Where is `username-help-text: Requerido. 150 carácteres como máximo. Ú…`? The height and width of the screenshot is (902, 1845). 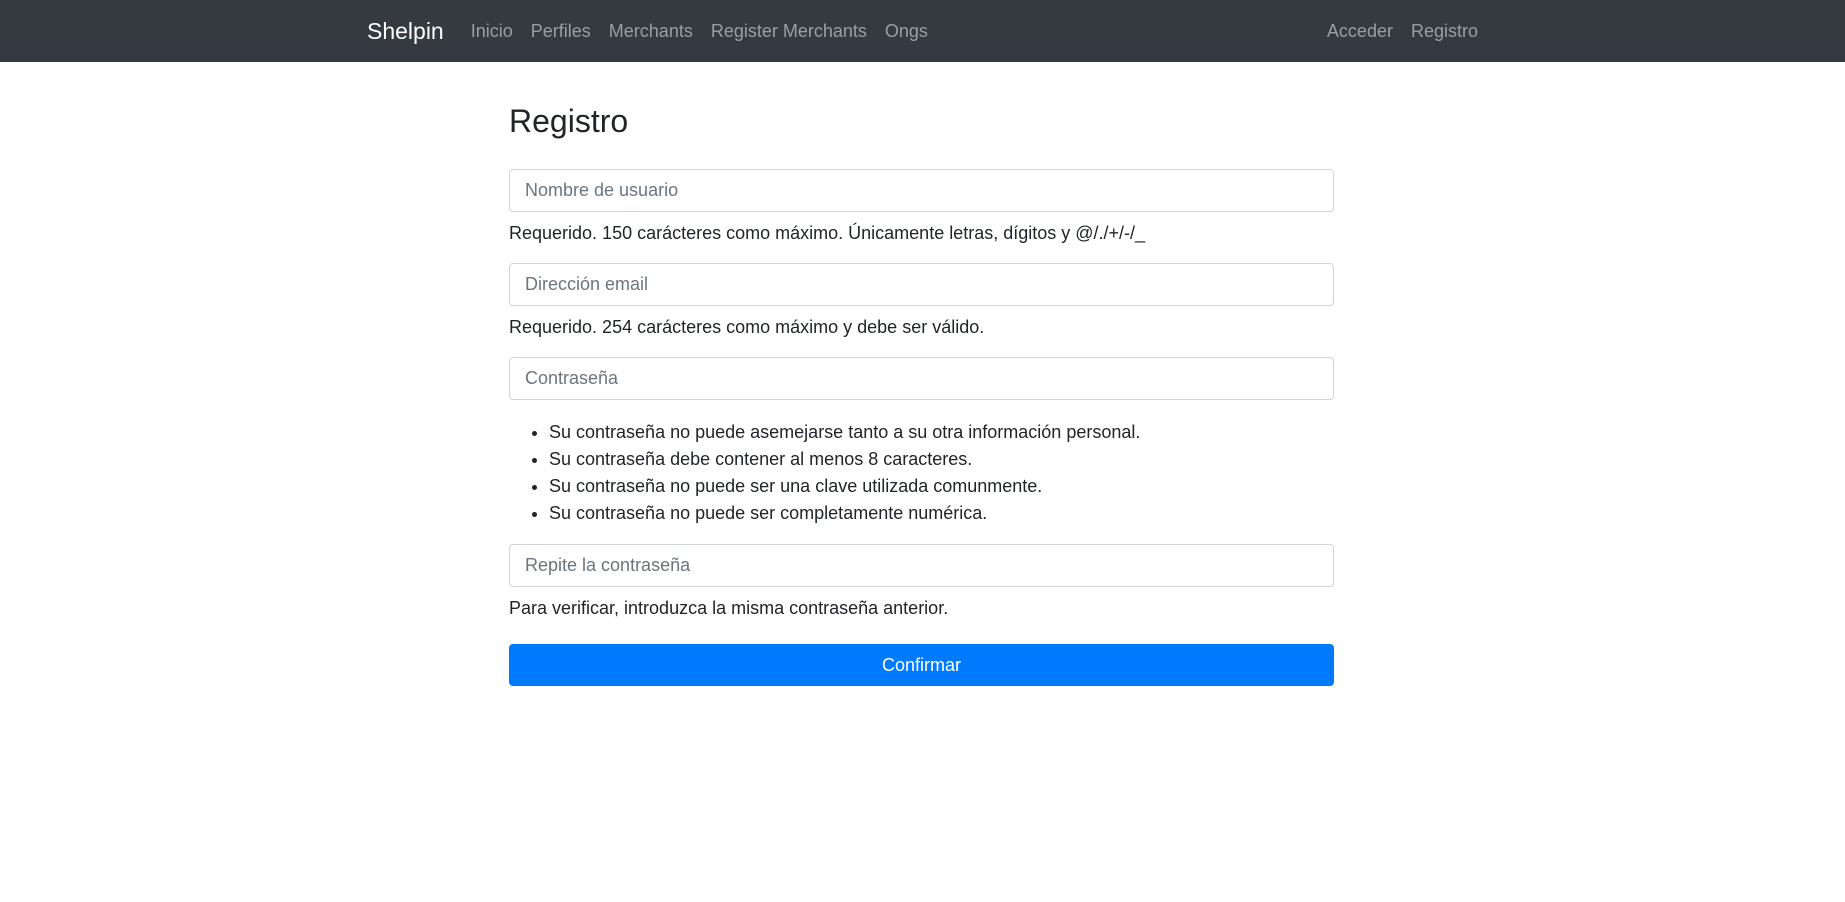 username-help-text: Requerido. 150 carácteres como máximo. Ú… is located at coordinates (827, 233).